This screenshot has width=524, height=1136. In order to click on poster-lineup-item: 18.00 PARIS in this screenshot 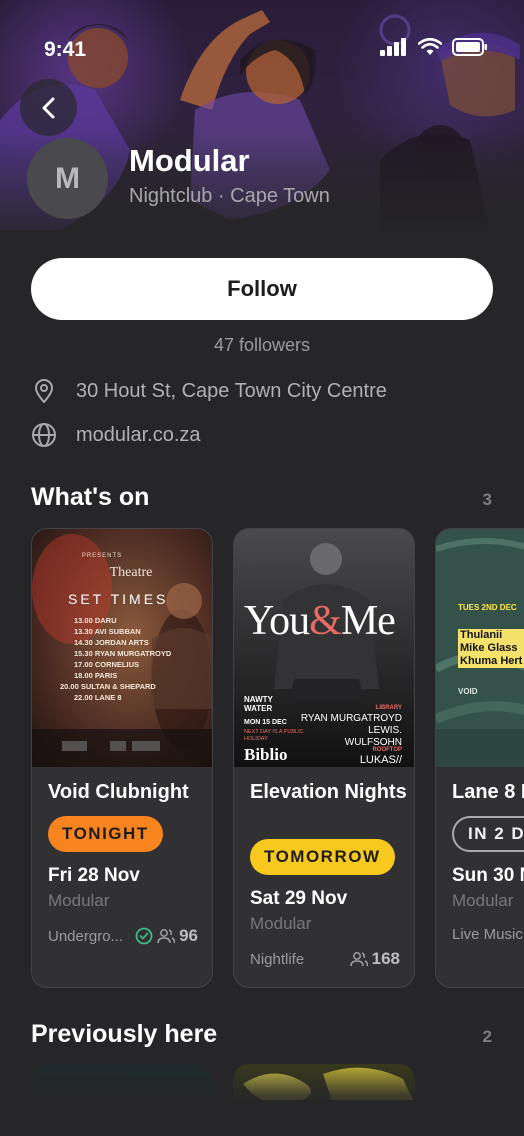, I will do `click(96, 675)`.